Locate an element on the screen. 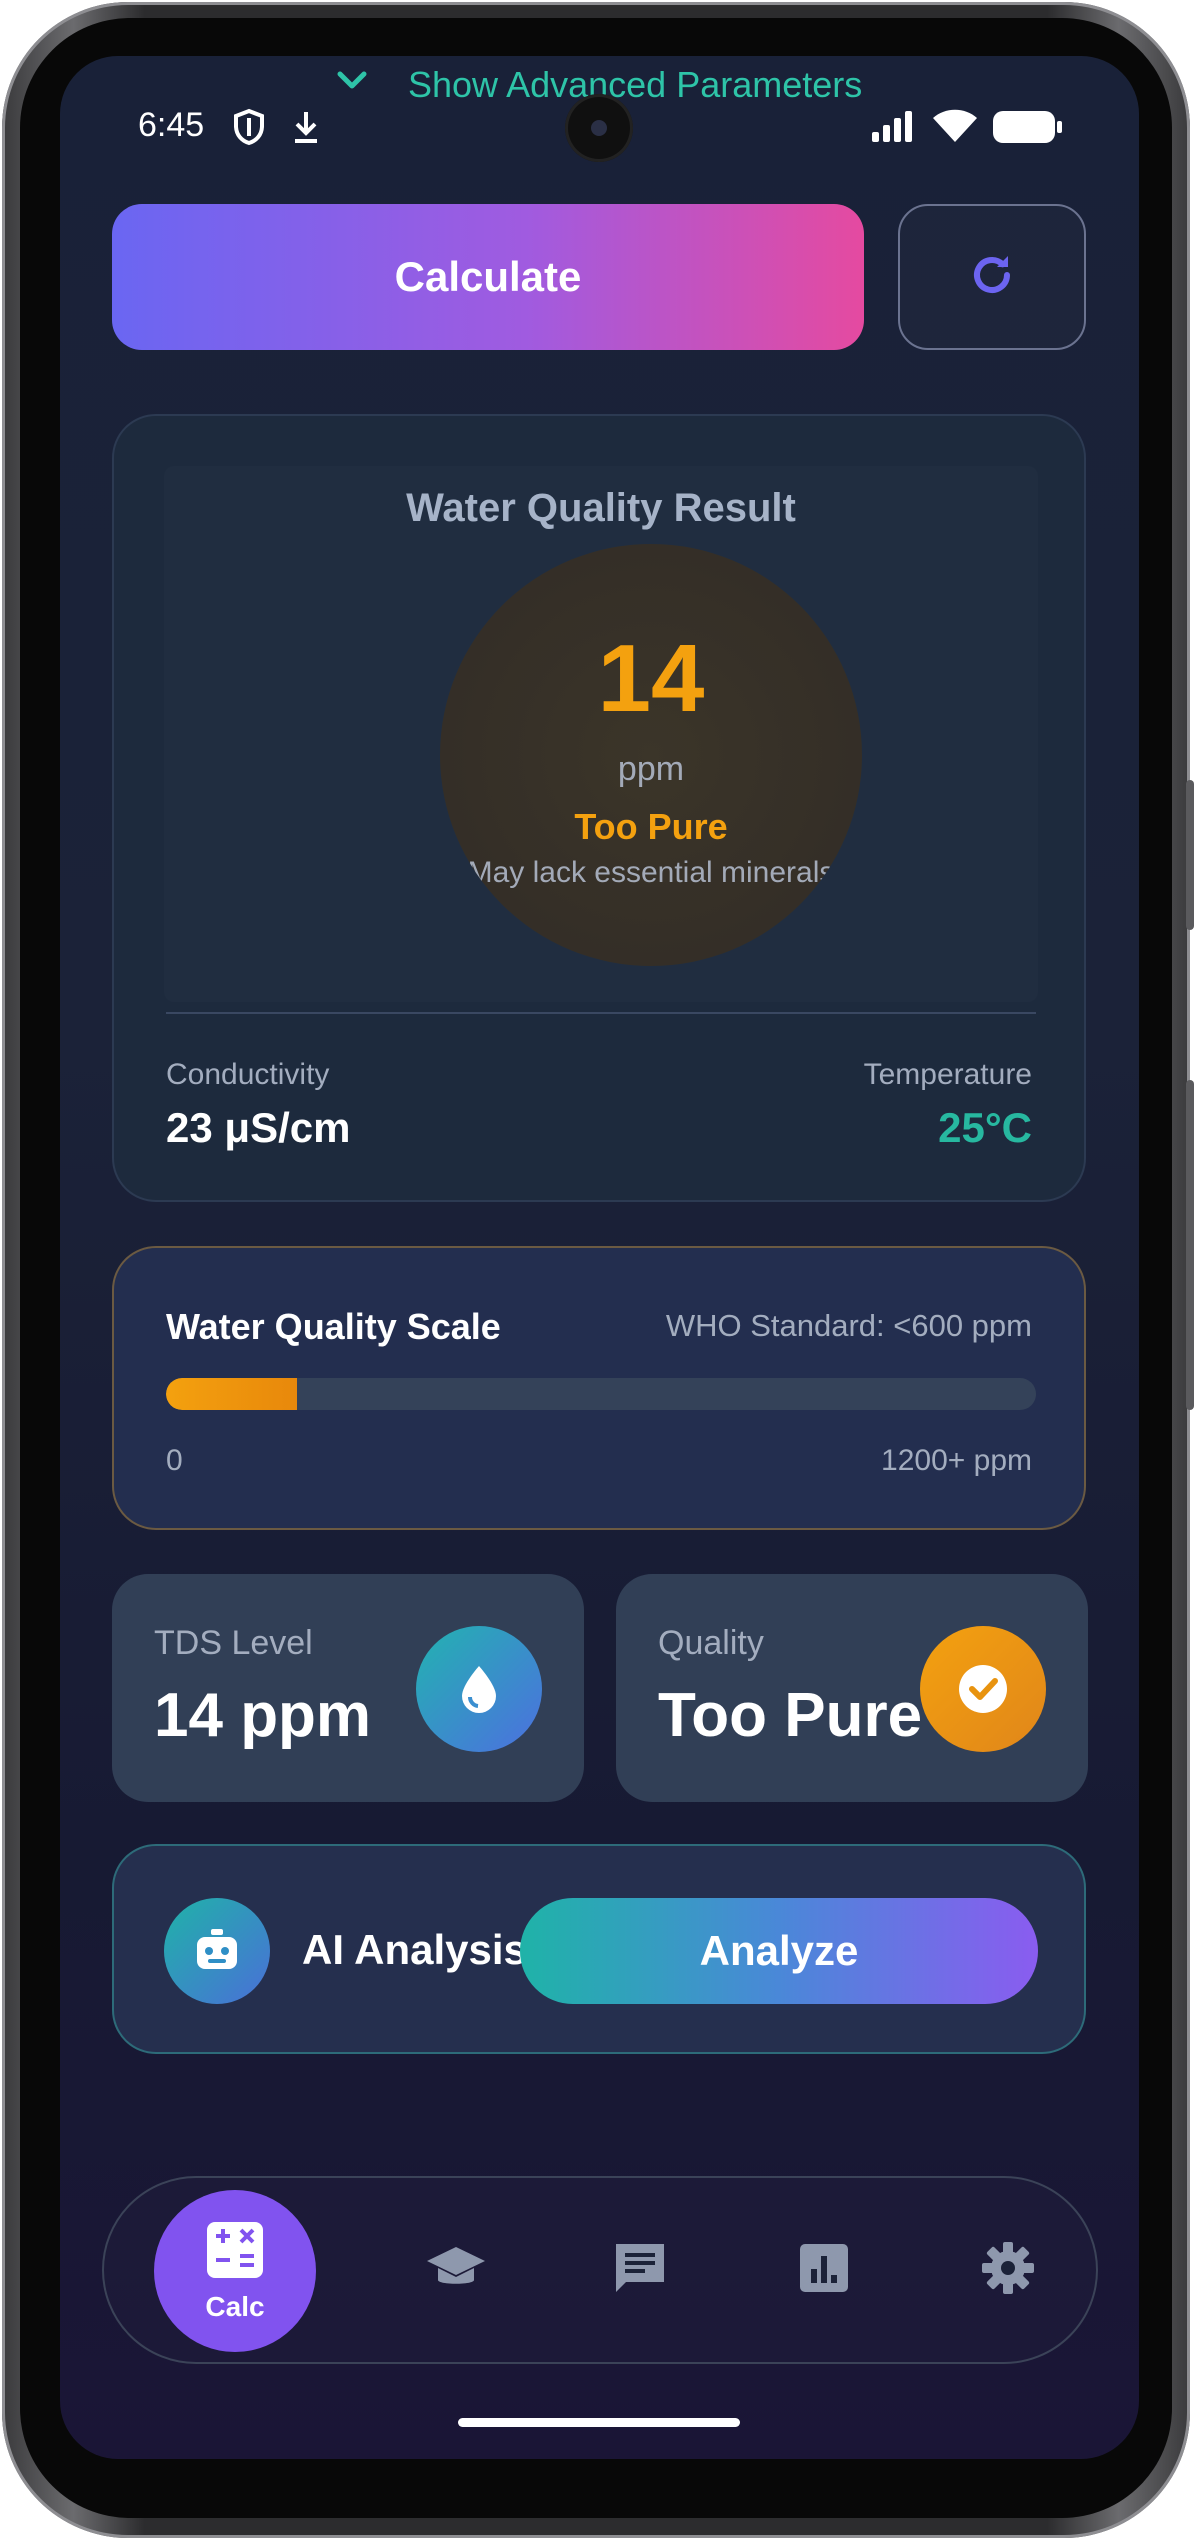 This screenshot has height=2541, width=1200. battery-icon is located at coordinates (1028, 129).